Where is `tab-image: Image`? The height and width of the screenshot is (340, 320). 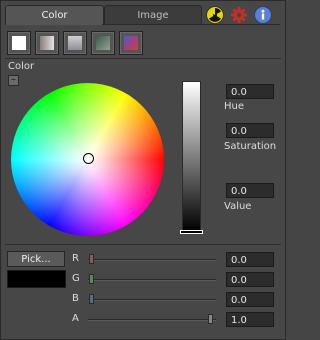 tab-image: Image is located at coordinates (153, 15).